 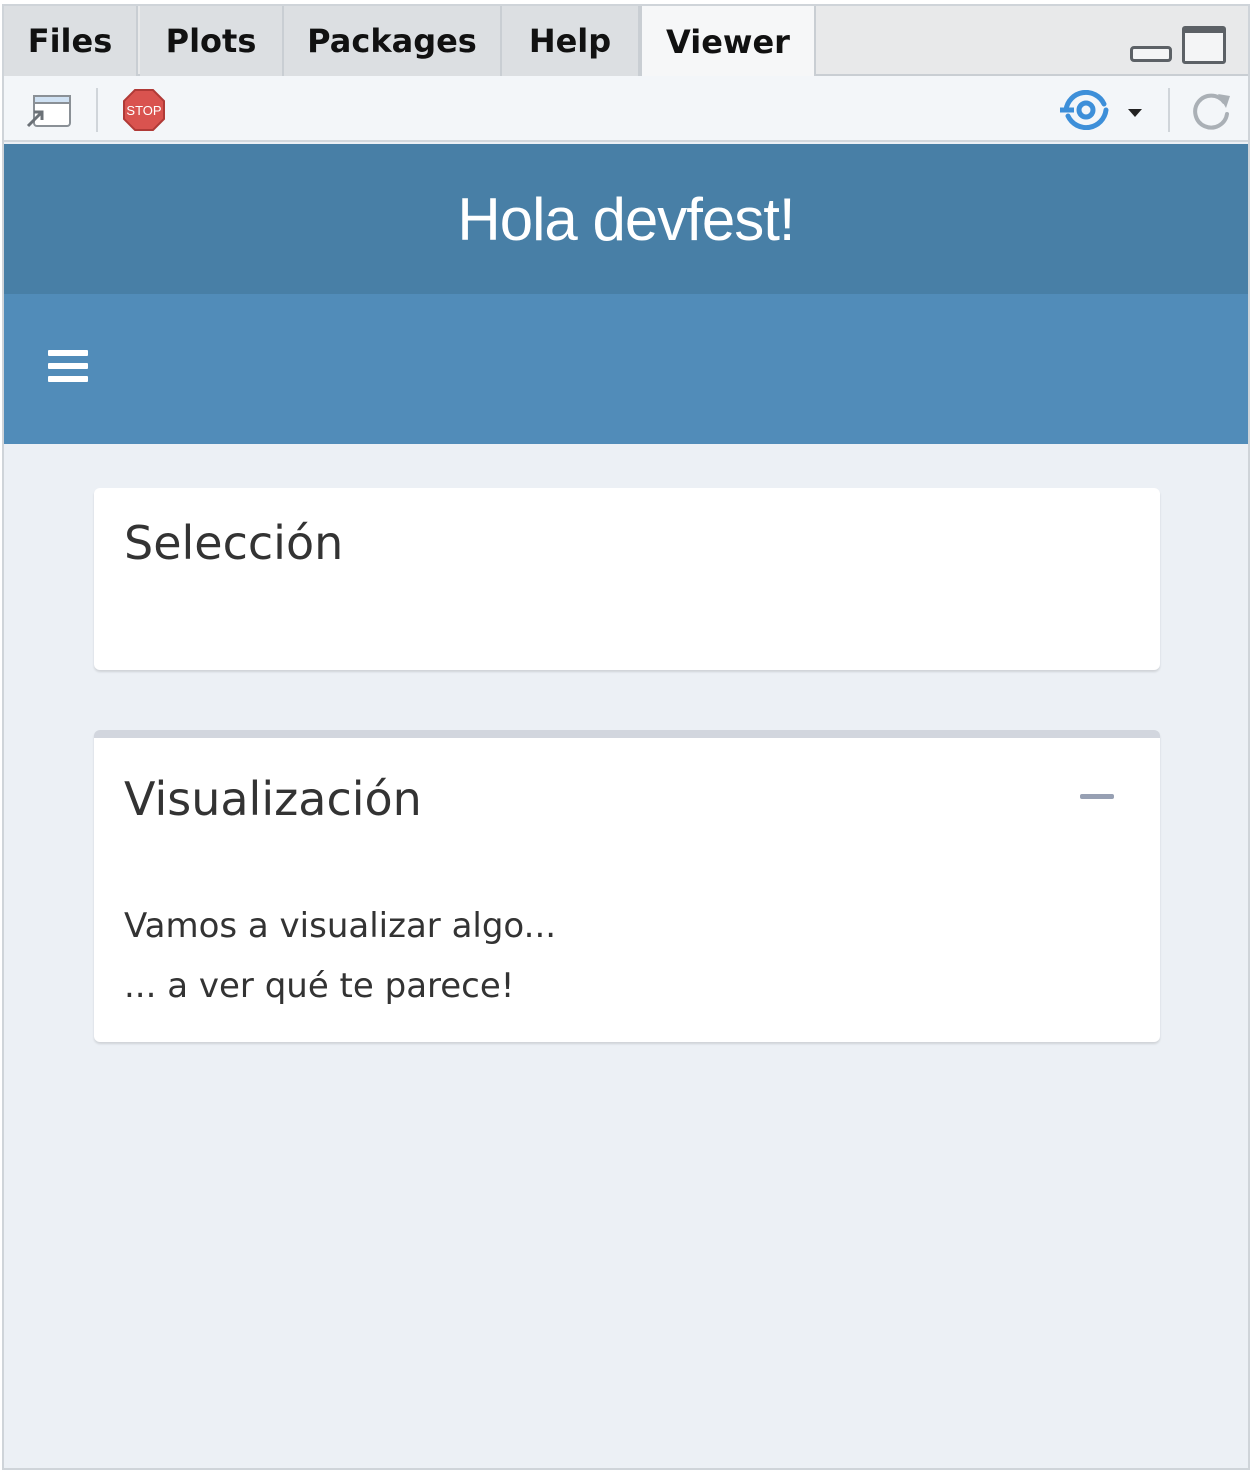 I want to click on stop-label: STOP, so click(x=143, y=110).